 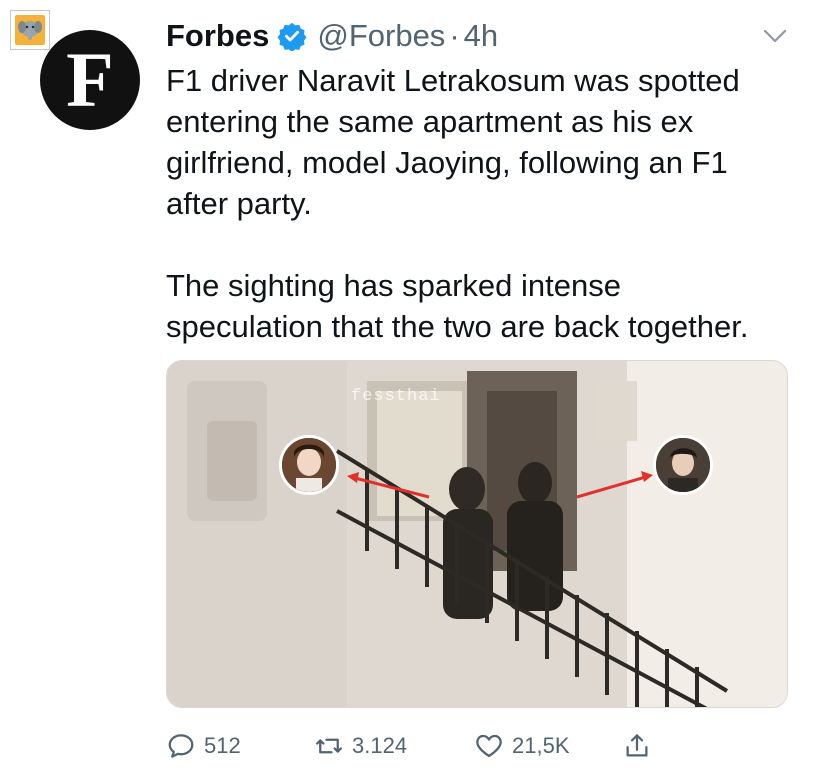 I want to click on reply-button: 512, so click(x=203, y=746).